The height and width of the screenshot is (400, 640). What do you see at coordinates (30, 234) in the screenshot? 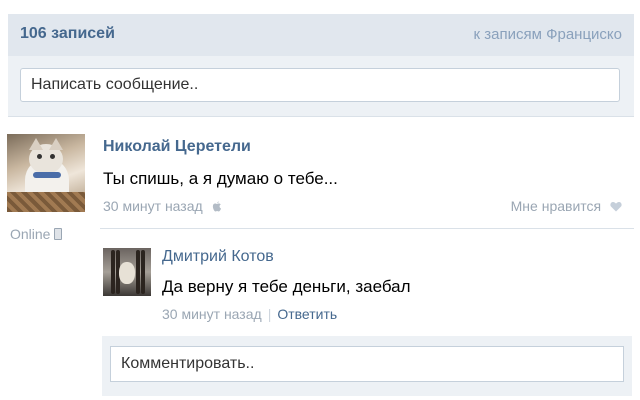
I see `online-status-label: Online` at bounding box center [30, 234].